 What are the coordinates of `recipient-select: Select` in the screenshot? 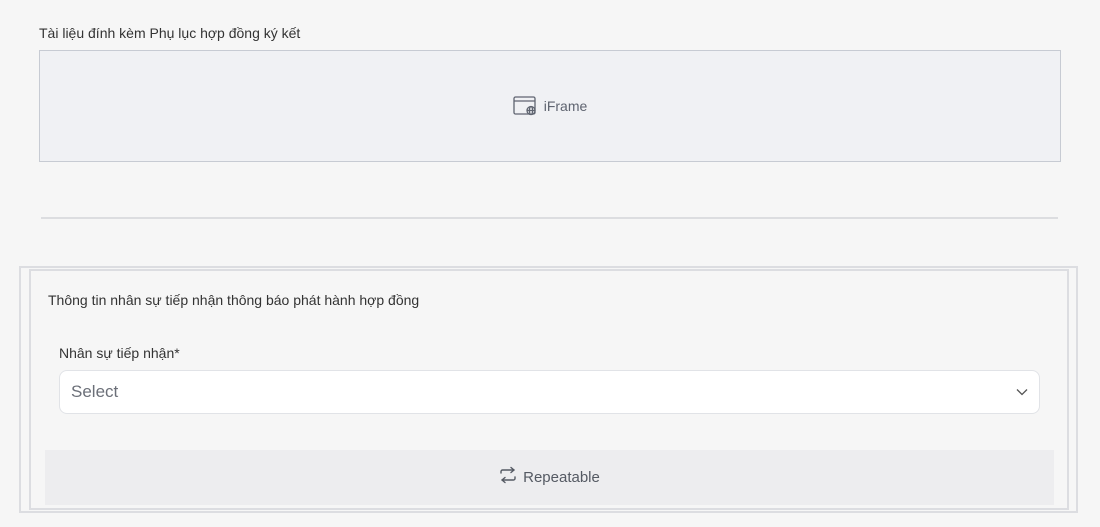 It's located at (549, 392).